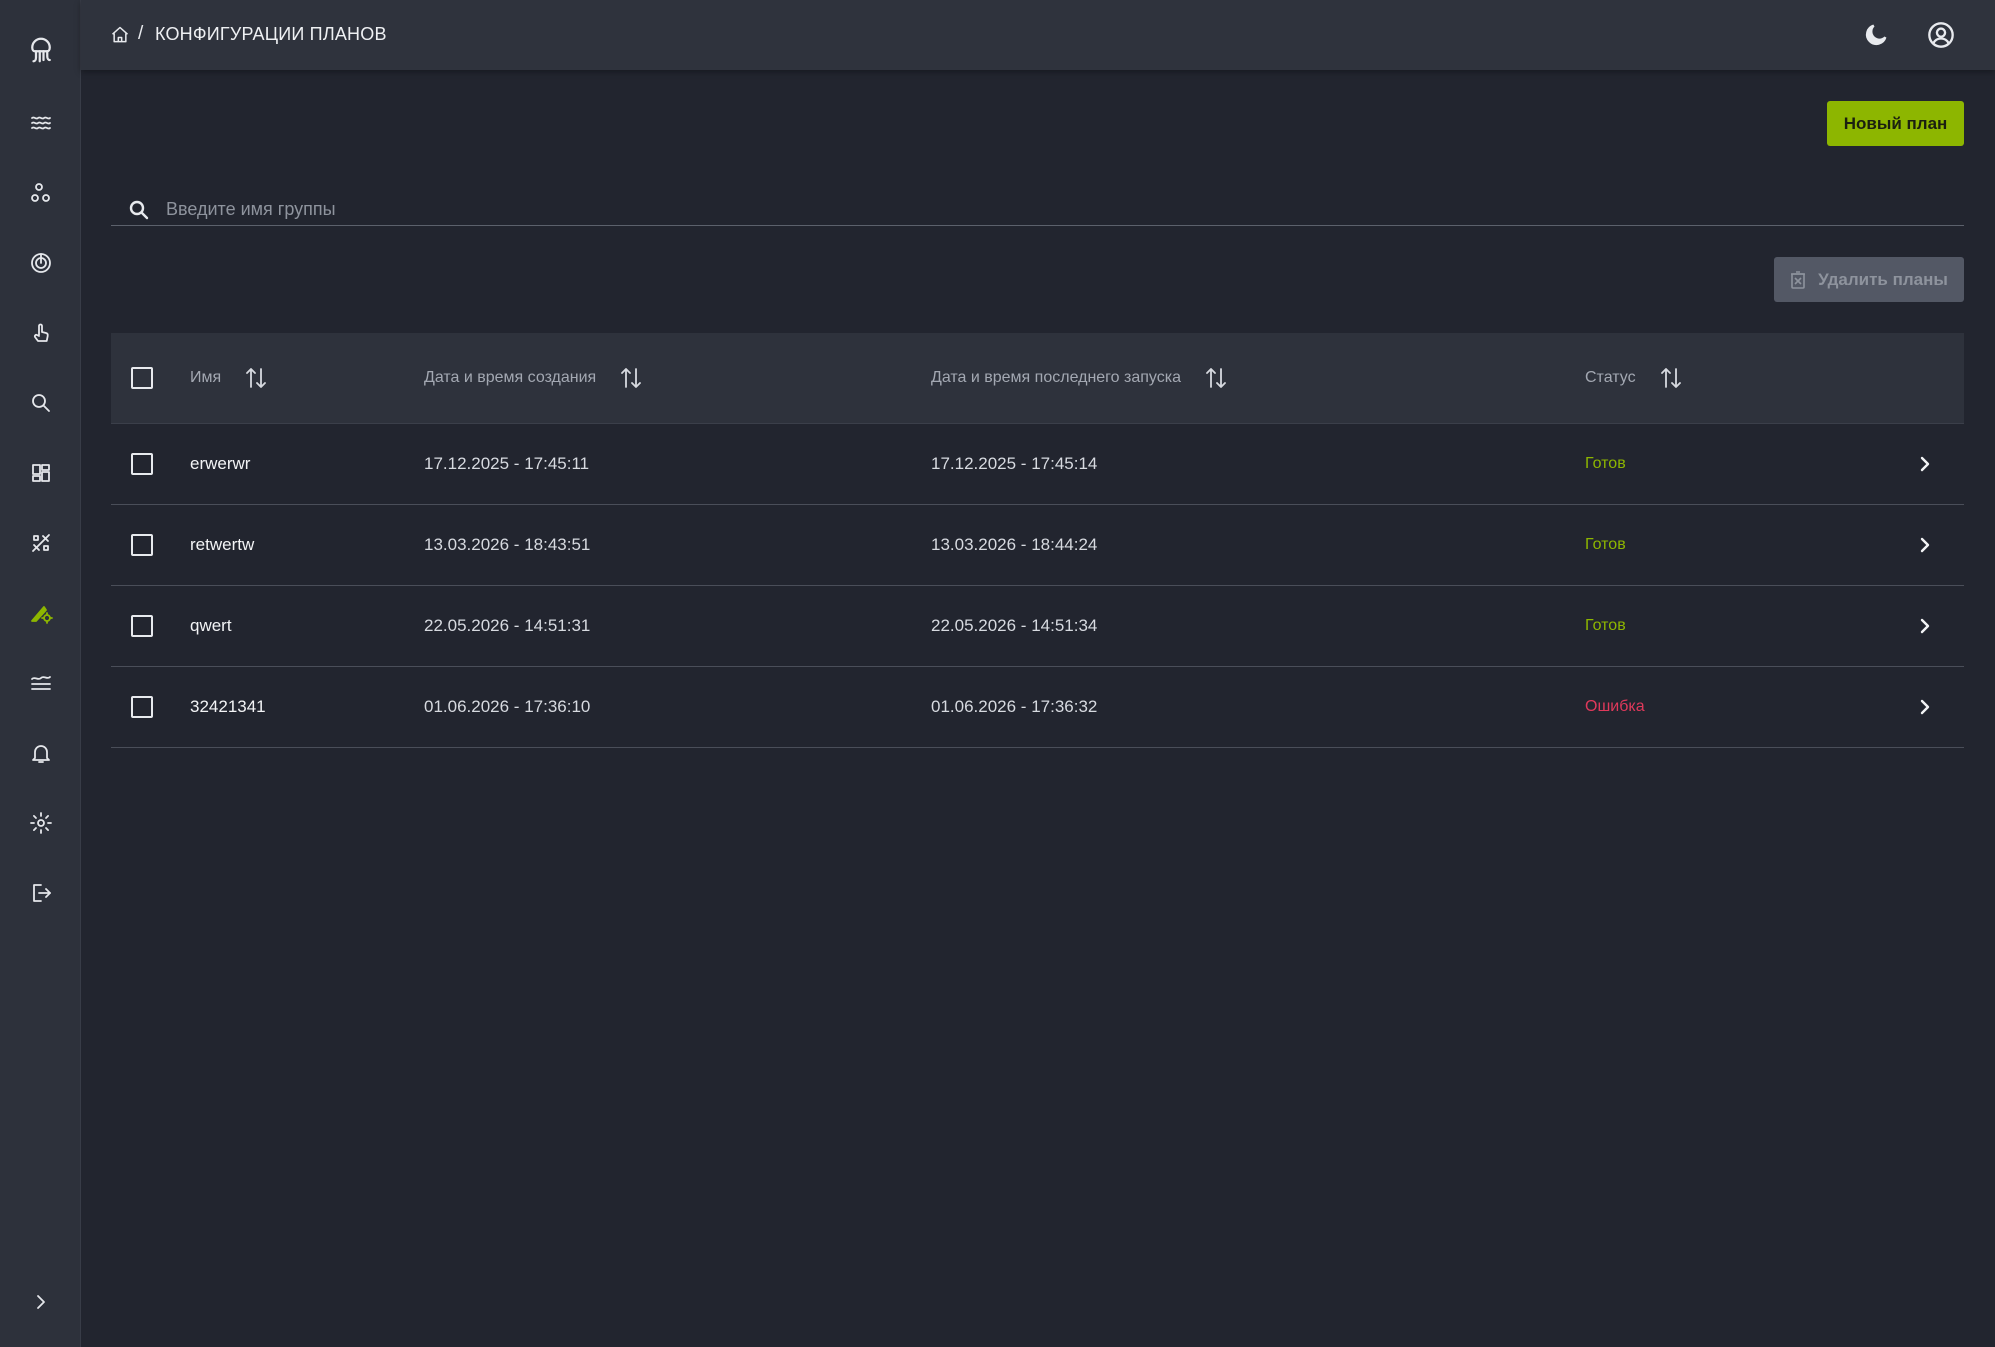  I want to click on created-datetime: 22.05.2026 - 14:51:31, so click(507, 625).